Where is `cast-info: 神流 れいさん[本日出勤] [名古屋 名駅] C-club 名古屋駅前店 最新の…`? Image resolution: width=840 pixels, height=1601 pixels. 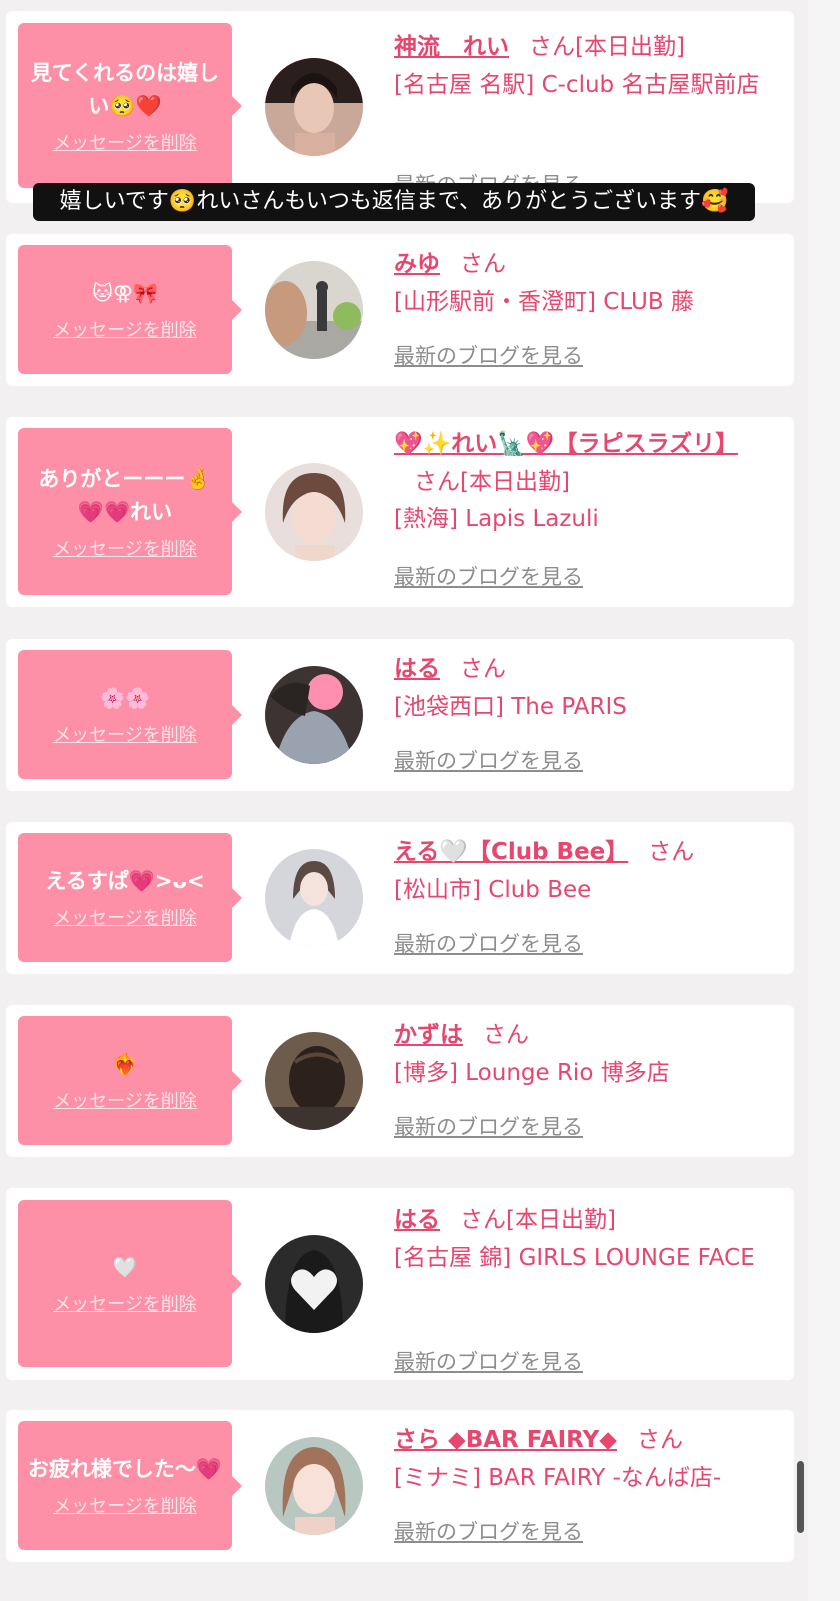 cast-info: 神流 れいさん[本日出勤] [名古屋 名駅] C-club 名古屋駅前店 最新の… is located at coordinates (584, 112).